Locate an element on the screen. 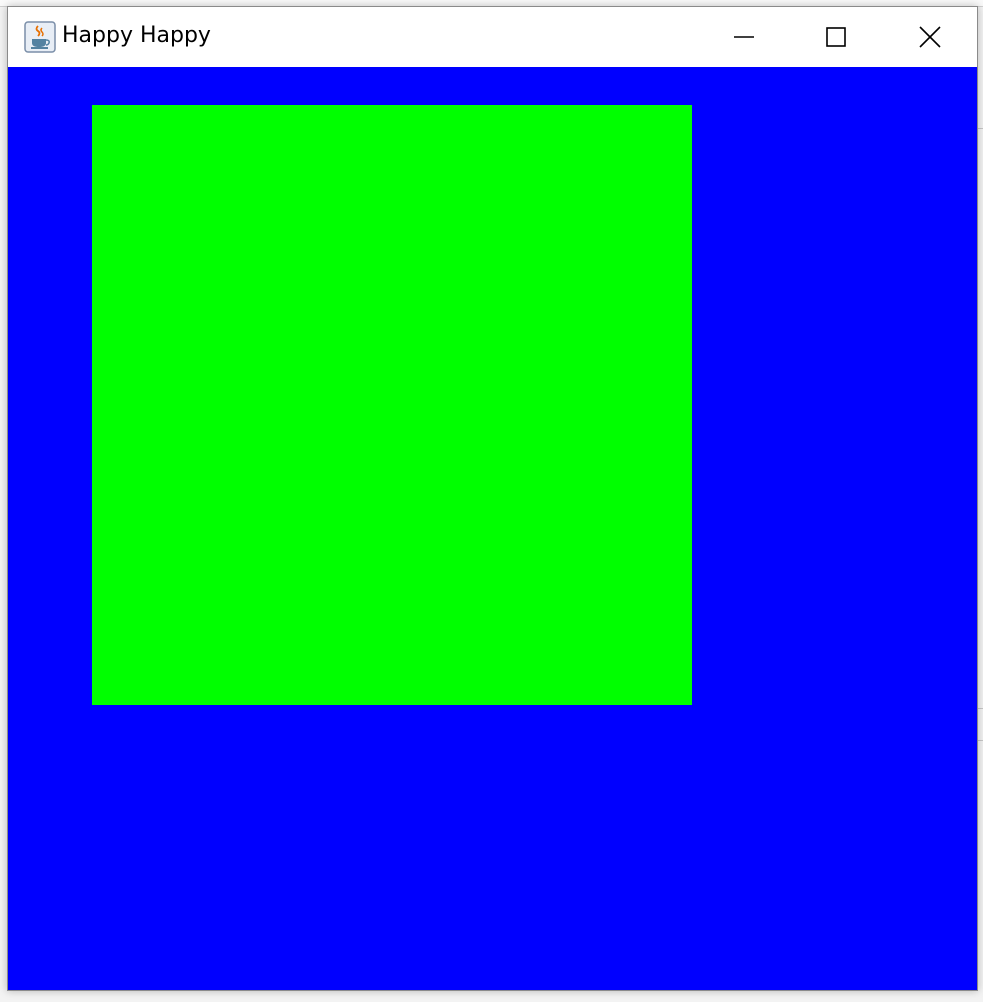 The image size is (983, 1002). maximize-button is located at coordinates (836, 37).